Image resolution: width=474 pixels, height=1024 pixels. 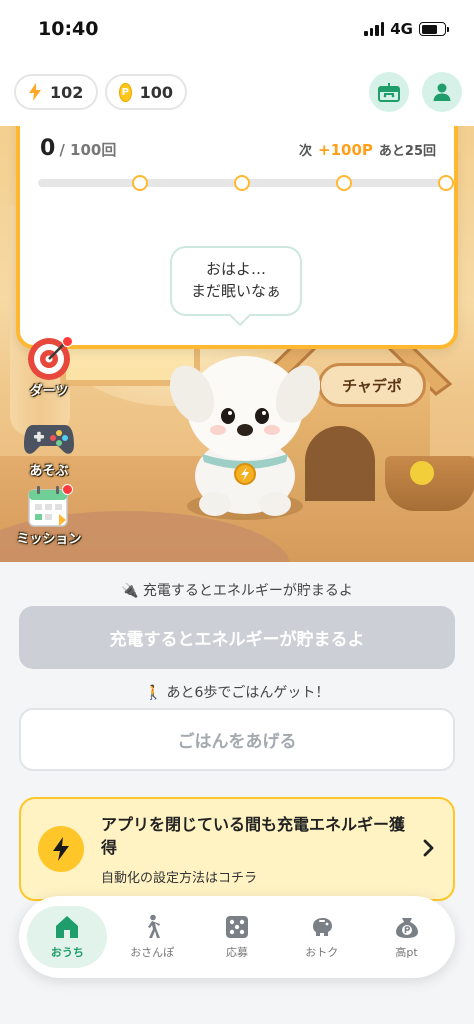 What do you see at coordinates (67, 927) in the screenshot?
I see `home-icon` at bounding box center [67, 927].